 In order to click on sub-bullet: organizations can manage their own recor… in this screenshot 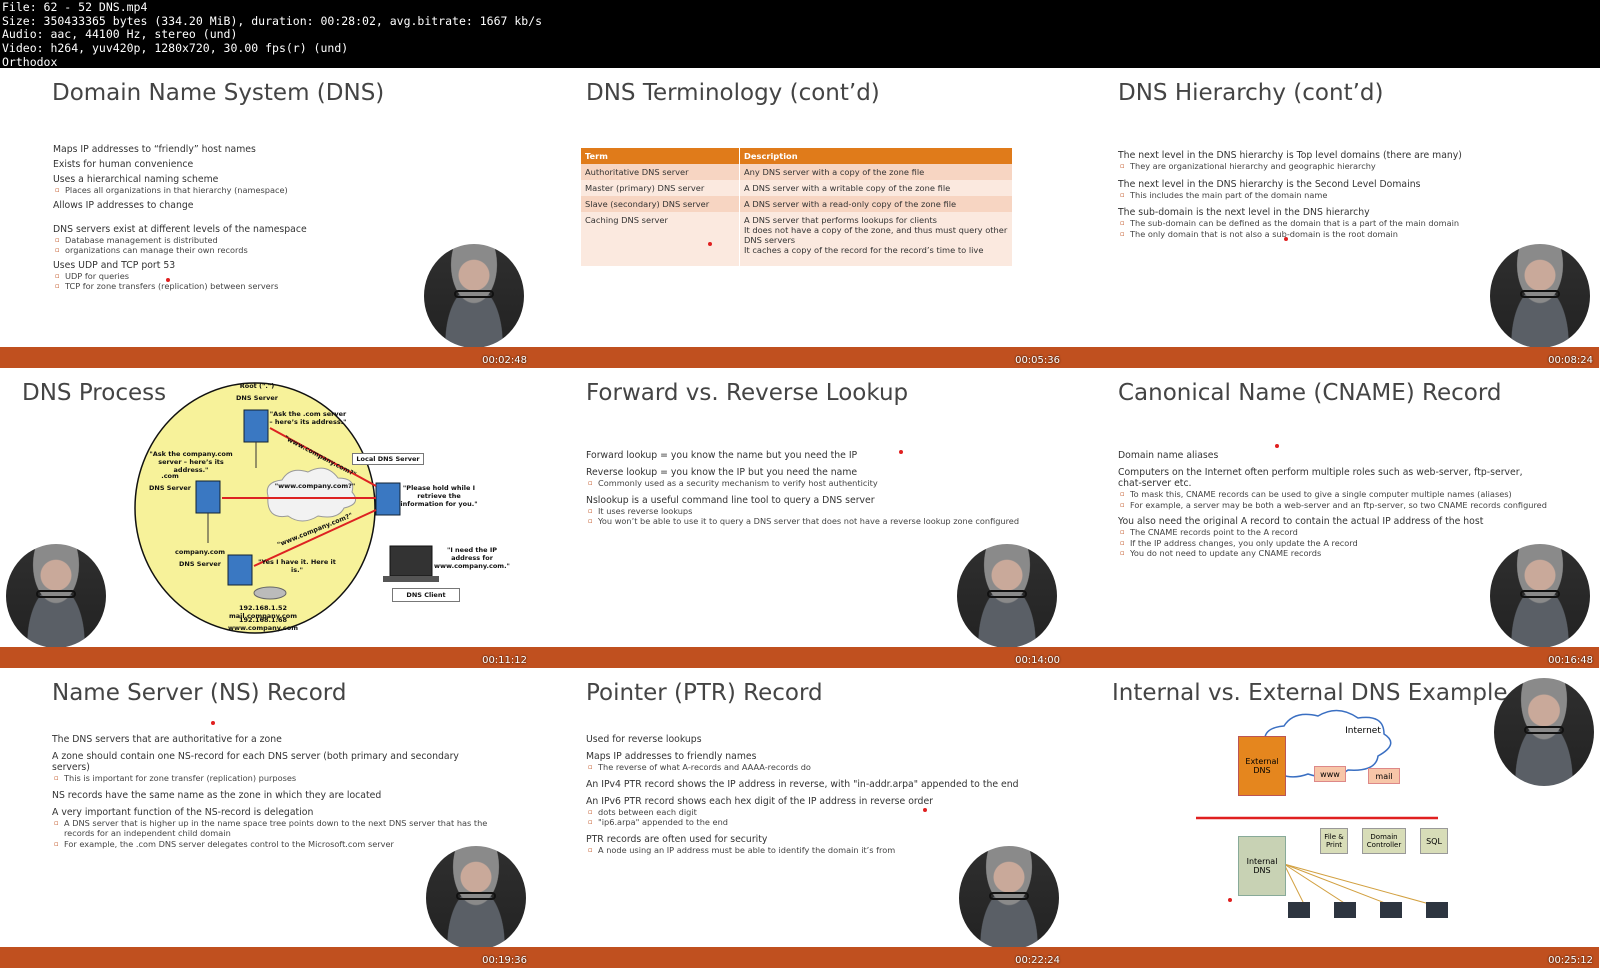, I will do `click(193, 250)`.